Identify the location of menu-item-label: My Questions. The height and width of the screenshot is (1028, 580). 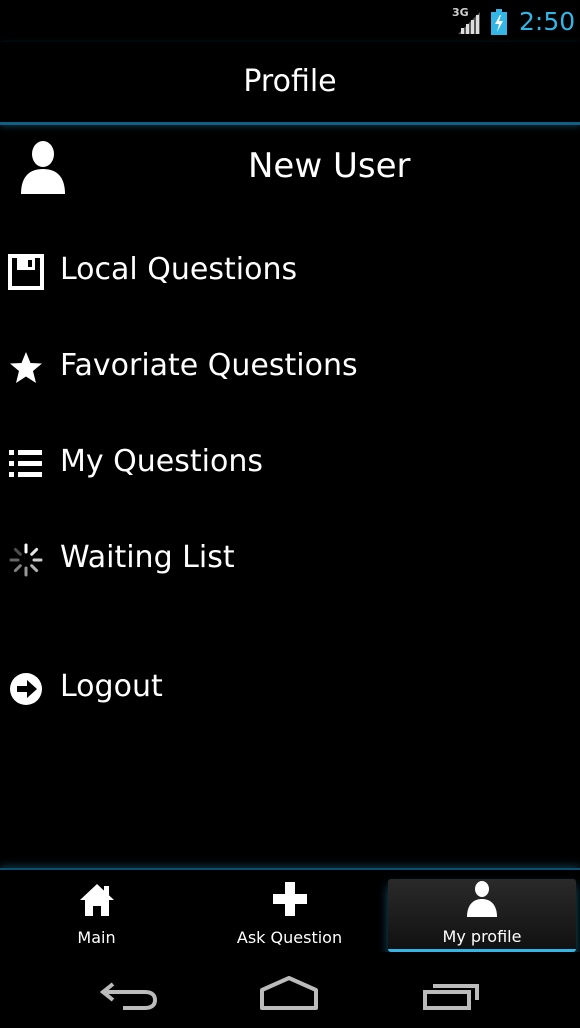
(161, 461).